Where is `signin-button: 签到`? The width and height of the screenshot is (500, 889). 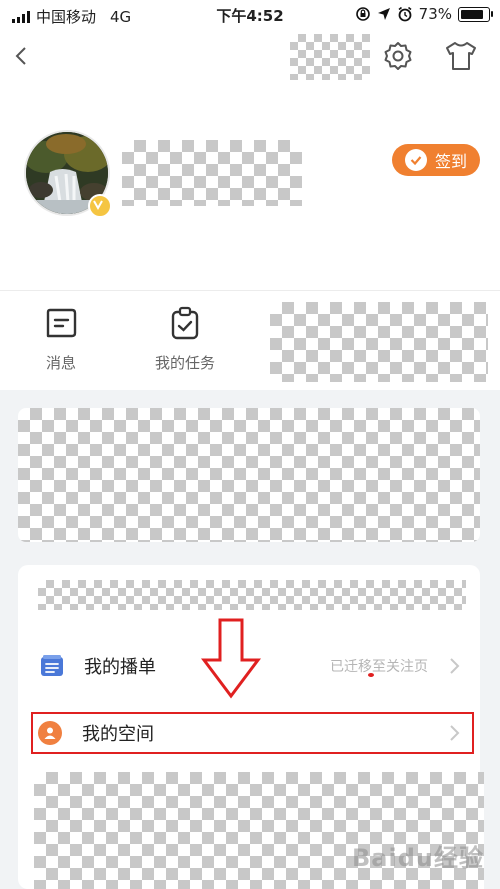
signin-button: 签到 is located at coordinates (436, 160).